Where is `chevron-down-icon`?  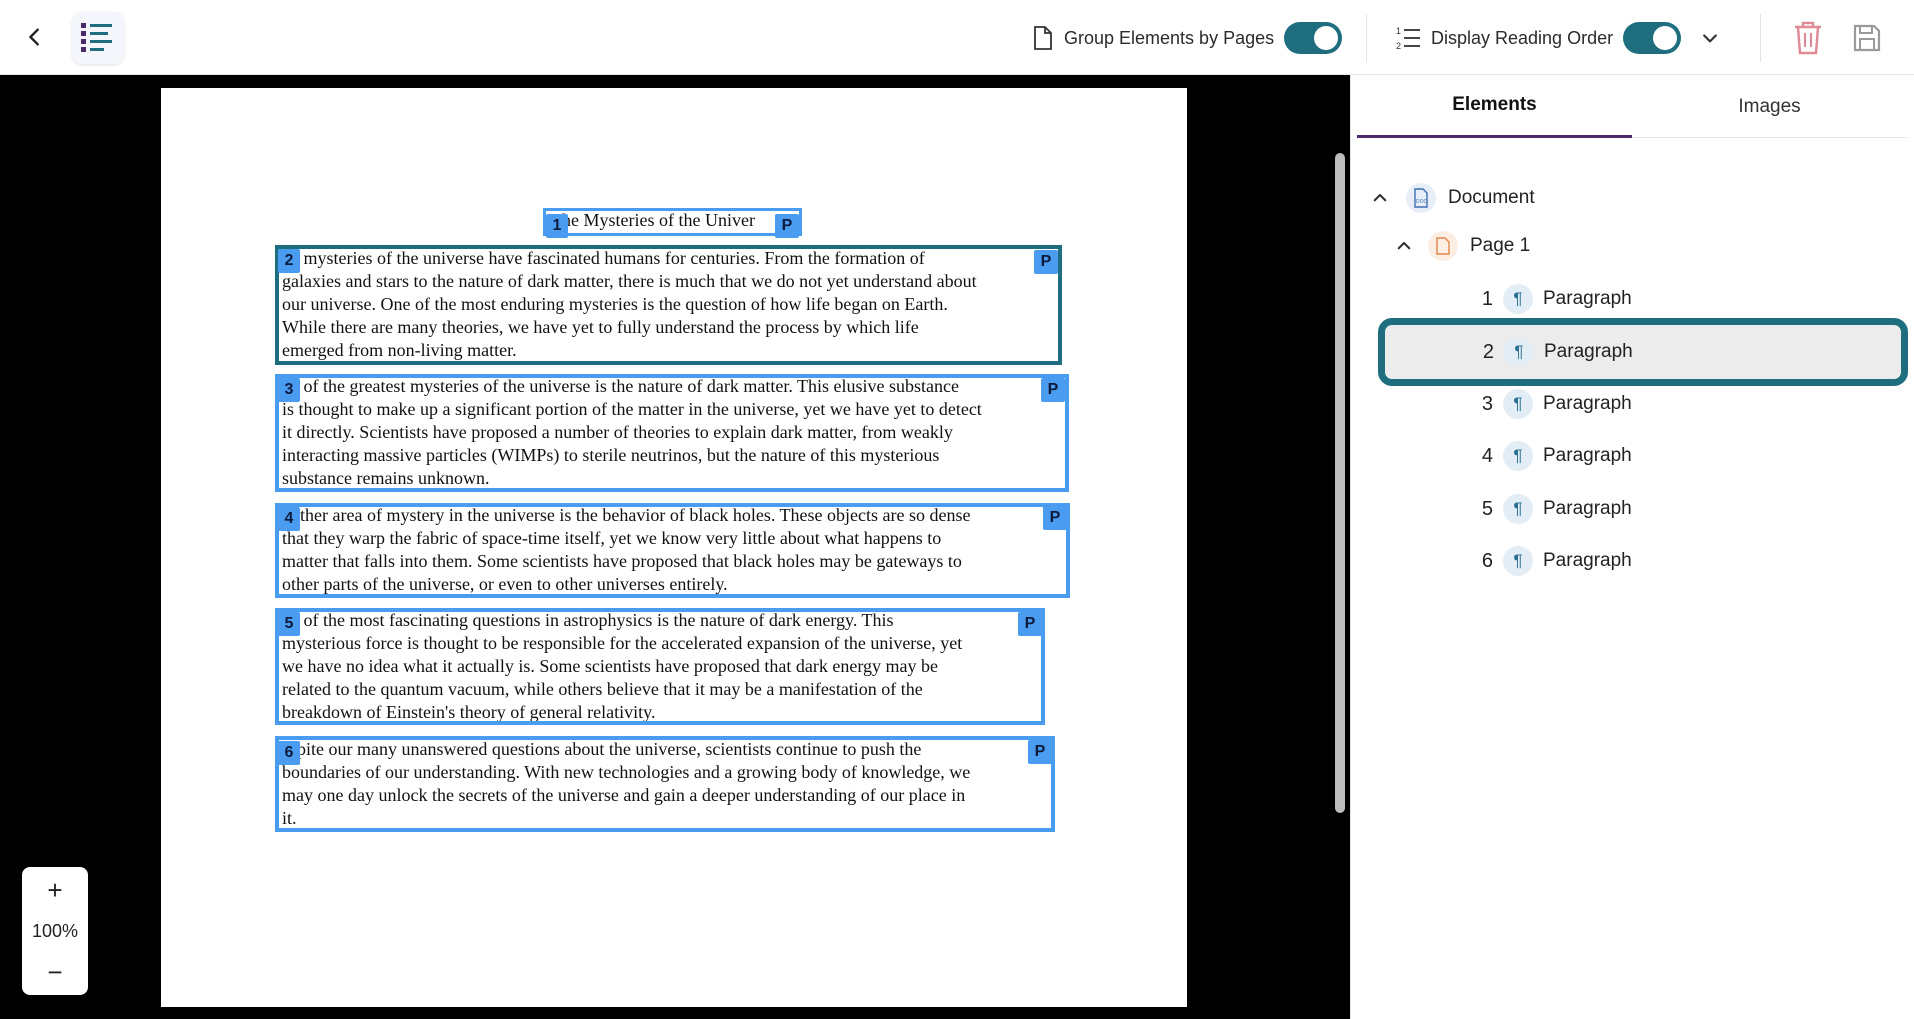
chevron-down-icon is located at coordinates (1710, 38).